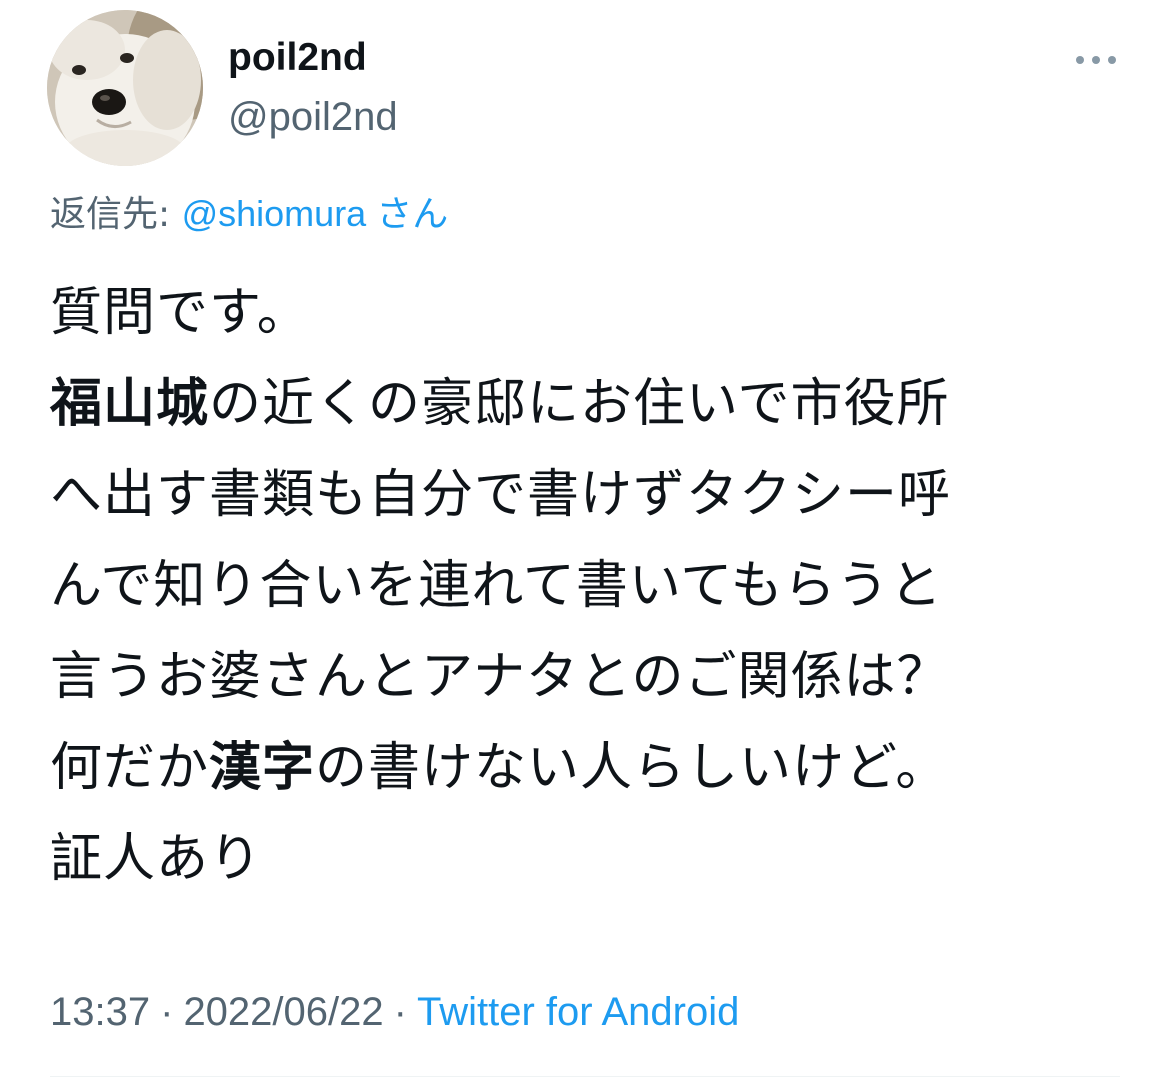  Describe the element at coordinates (297, 57) in the screenshot. I see `display-name: poil2nd` at that location.